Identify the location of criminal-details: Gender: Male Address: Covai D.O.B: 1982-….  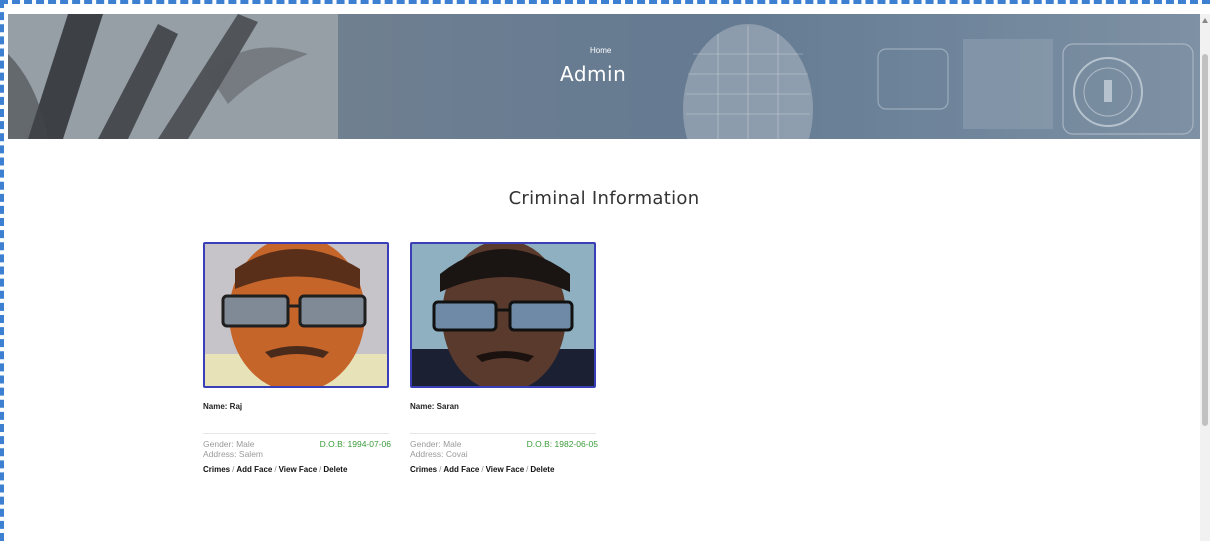
(504, 449).